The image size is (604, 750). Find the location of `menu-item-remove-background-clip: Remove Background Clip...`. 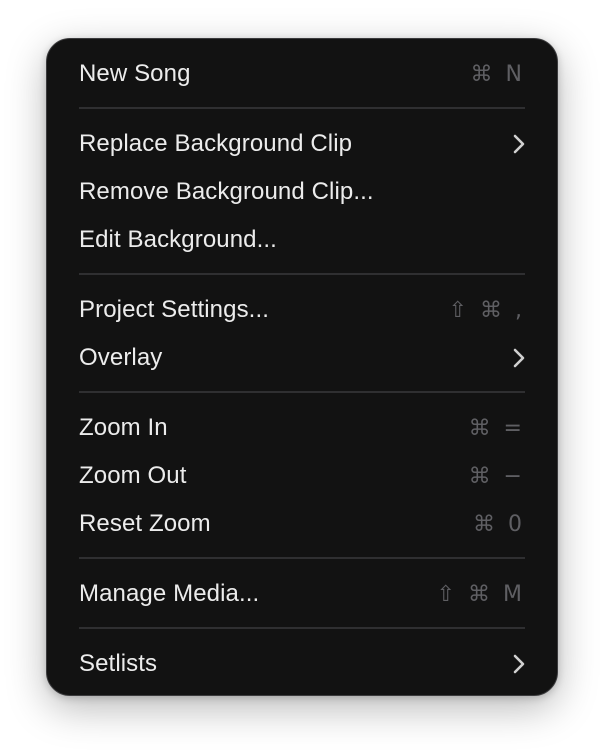

menu-item-remove-background-clip: Remove Background Clip... is located at coordinates (302, 192).